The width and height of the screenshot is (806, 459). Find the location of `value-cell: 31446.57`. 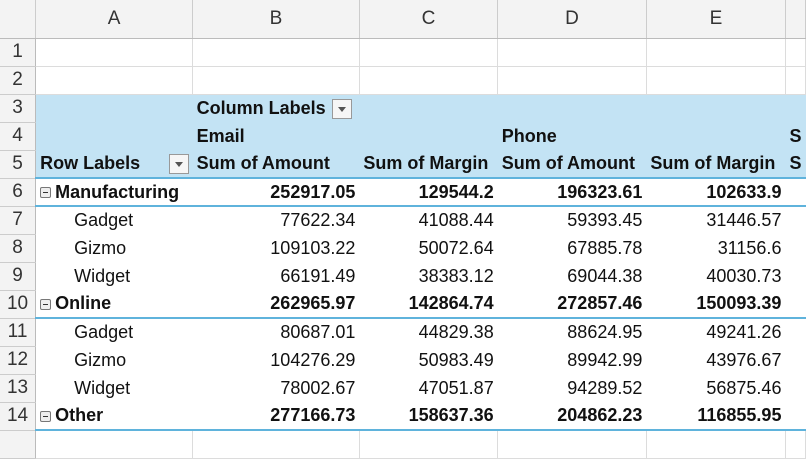

value-cell: 31446.57 is located at coordinates (715, 220).